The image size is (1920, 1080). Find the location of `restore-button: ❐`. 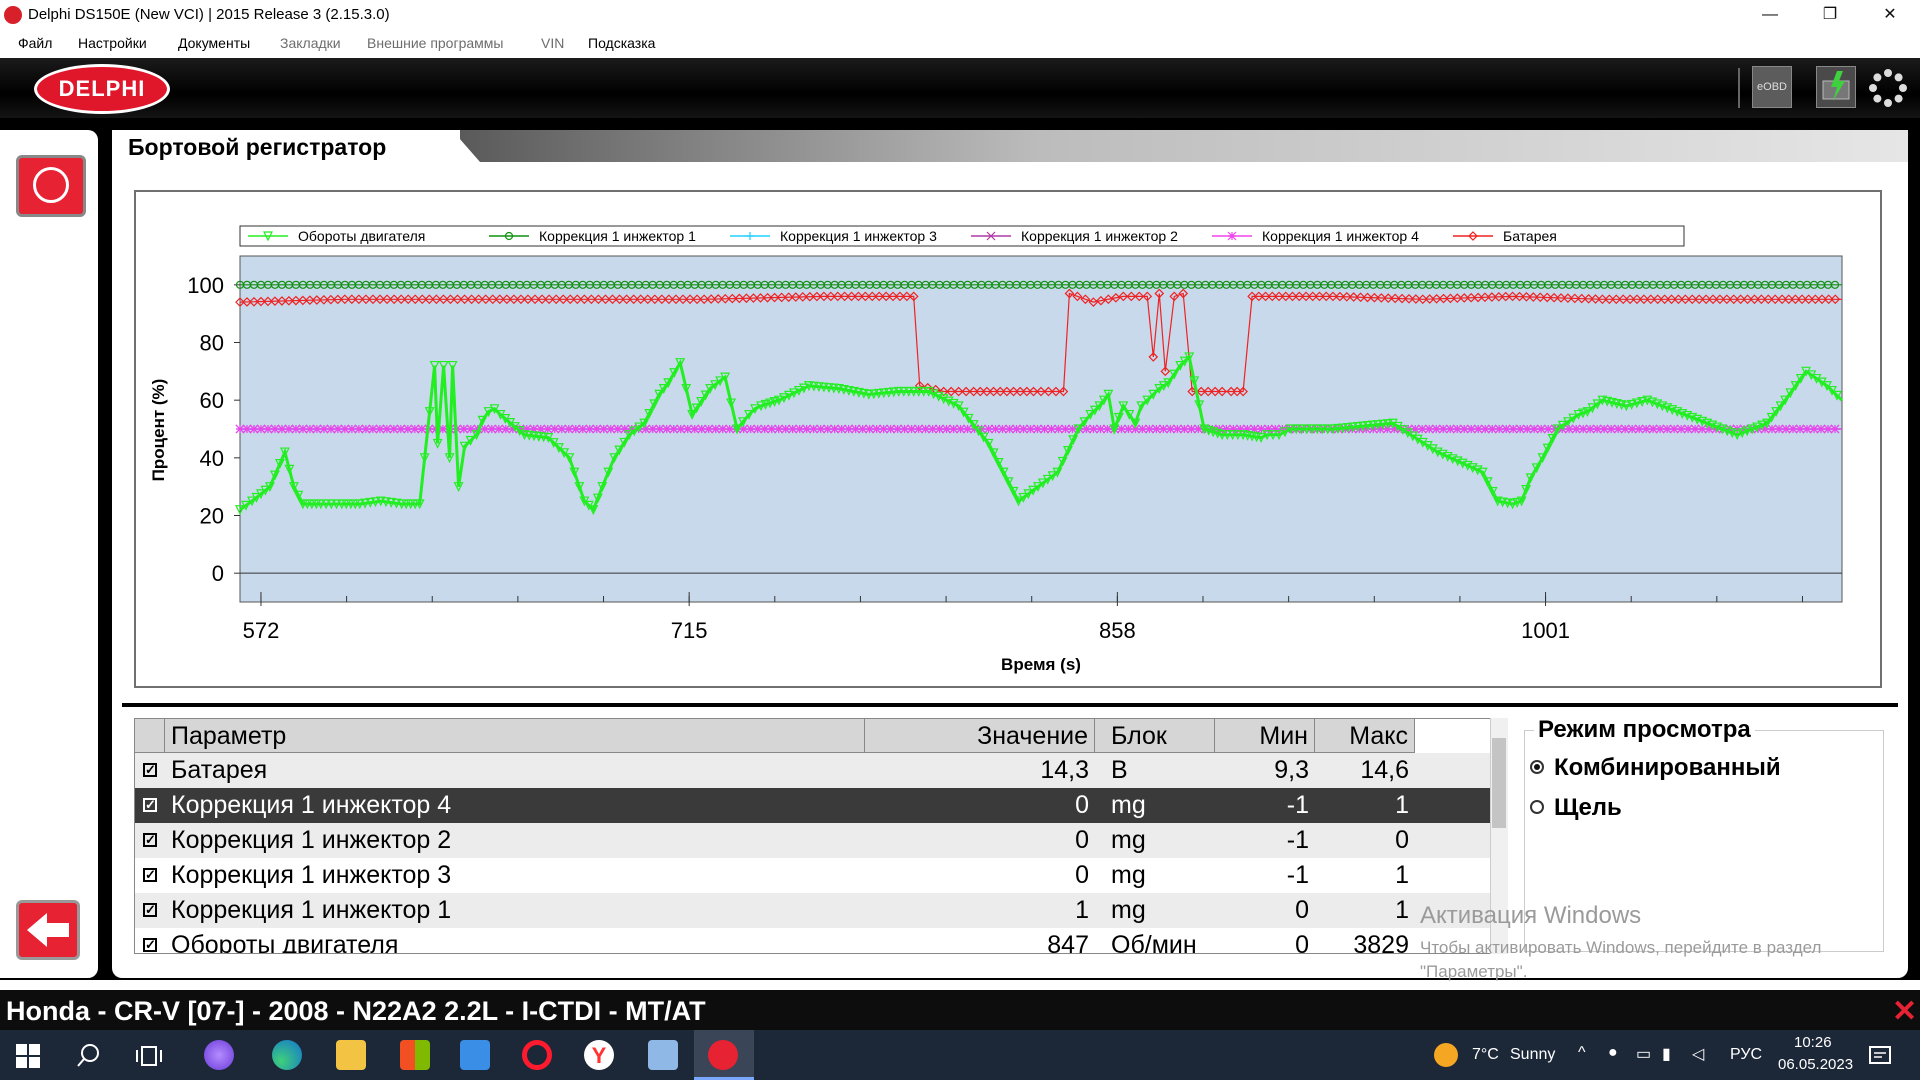

restore-button: ❐ is located at coordinates (1830, 15).